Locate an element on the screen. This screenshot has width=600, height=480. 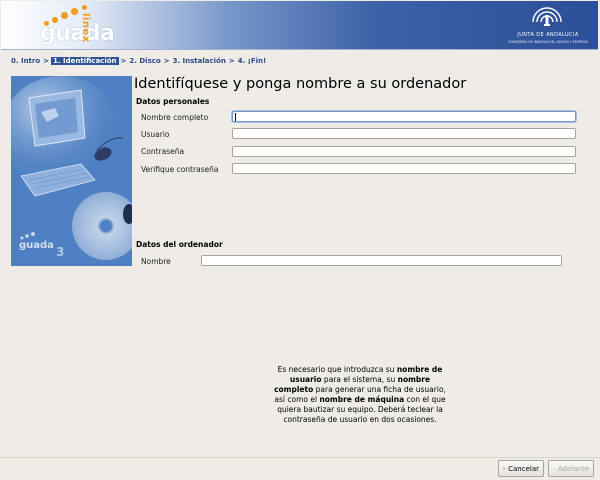
cancel-button: Cancelar is located at coordinates (521, 468).